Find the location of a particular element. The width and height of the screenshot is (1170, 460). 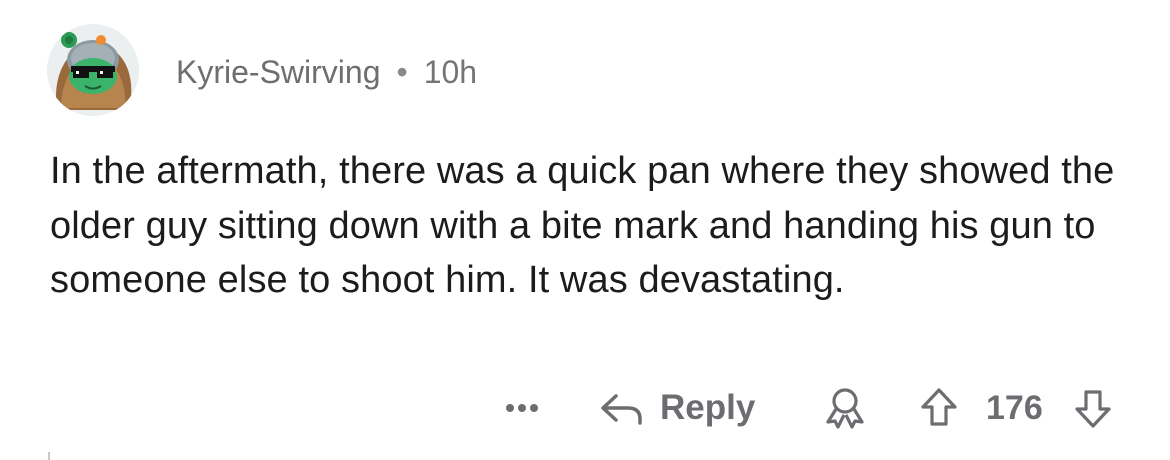

downvote-arrow-icon is located at coordinates (1093, 409).